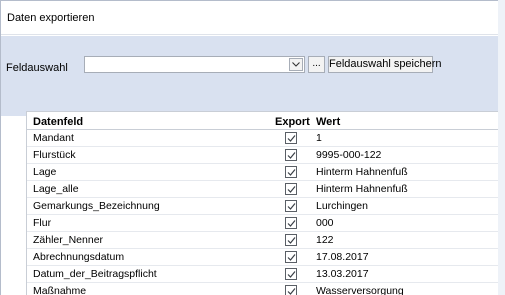 The height and width of the screenshot is (295, 505). I want to click on title-bar: Daten exportieren, so click(249, 18).